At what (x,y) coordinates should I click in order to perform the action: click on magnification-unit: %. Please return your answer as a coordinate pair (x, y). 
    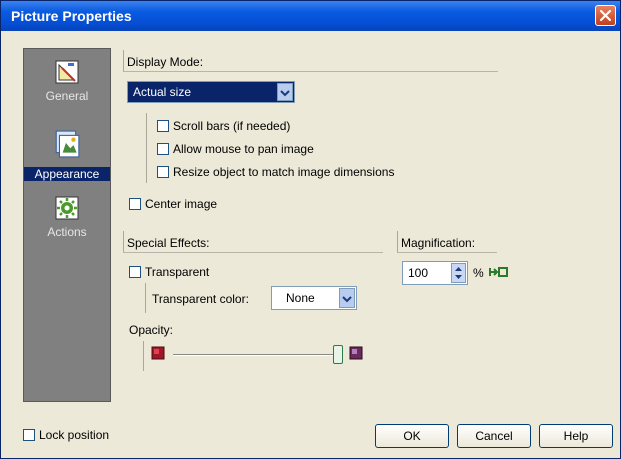
    Looking at the image, I should click on (478, 273).